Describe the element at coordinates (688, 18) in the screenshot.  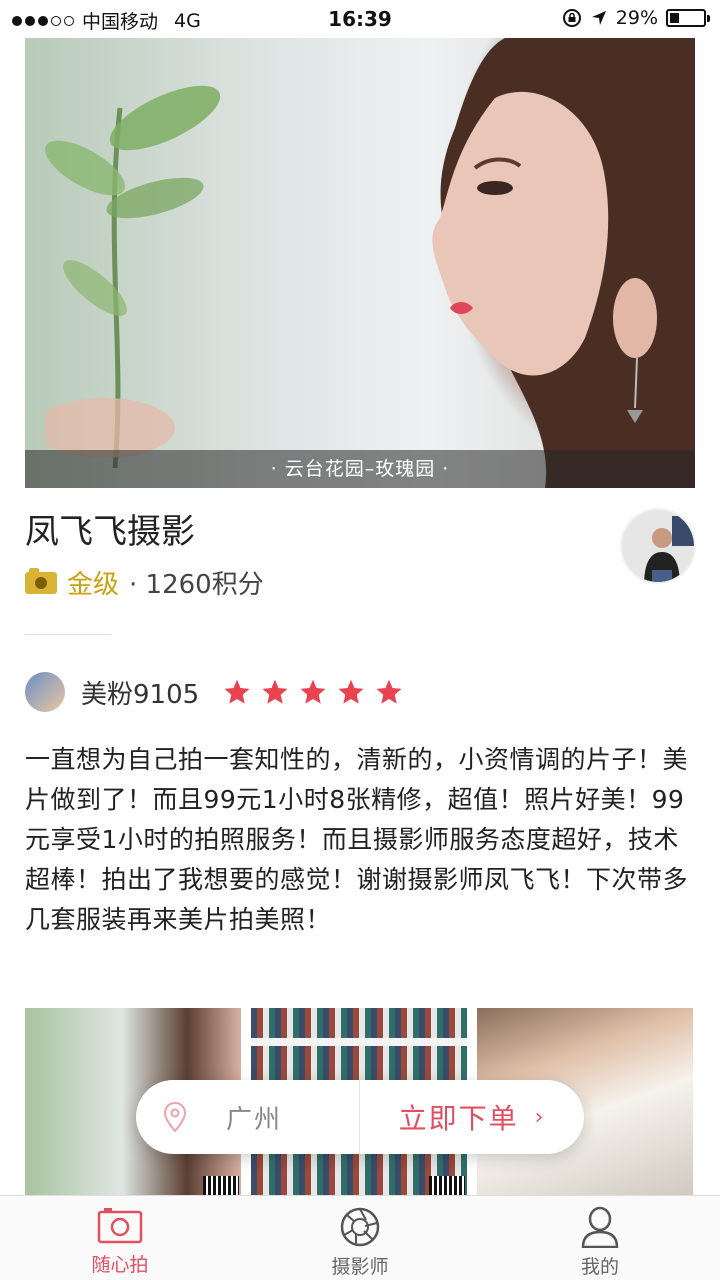
I see `battery-icon` at that location.